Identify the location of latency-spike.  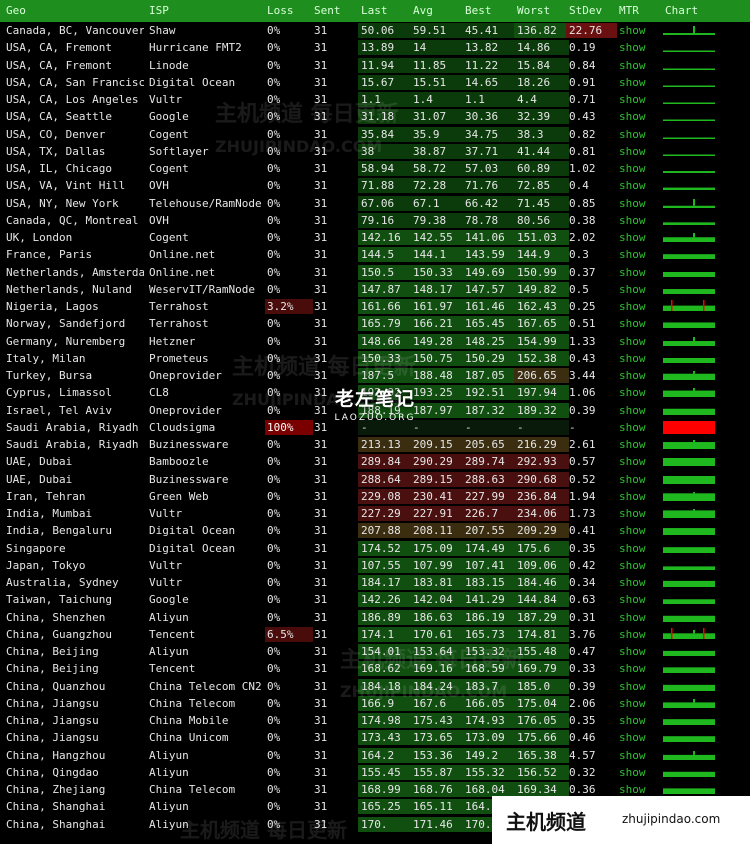
(694, 631).